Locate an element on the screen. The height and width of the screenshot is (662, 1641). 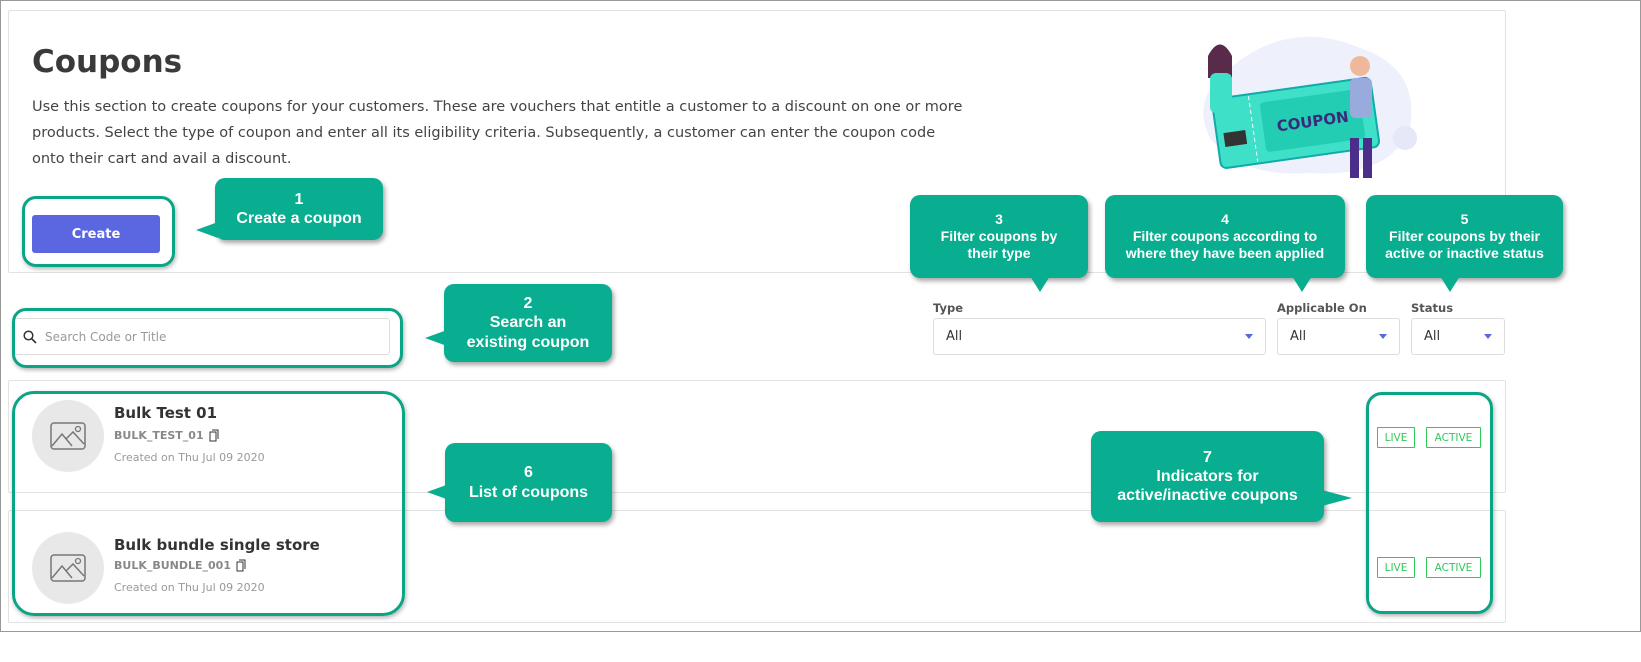
applicable-on-filter-label: Applicable On is located at coordinates (1322, 308).